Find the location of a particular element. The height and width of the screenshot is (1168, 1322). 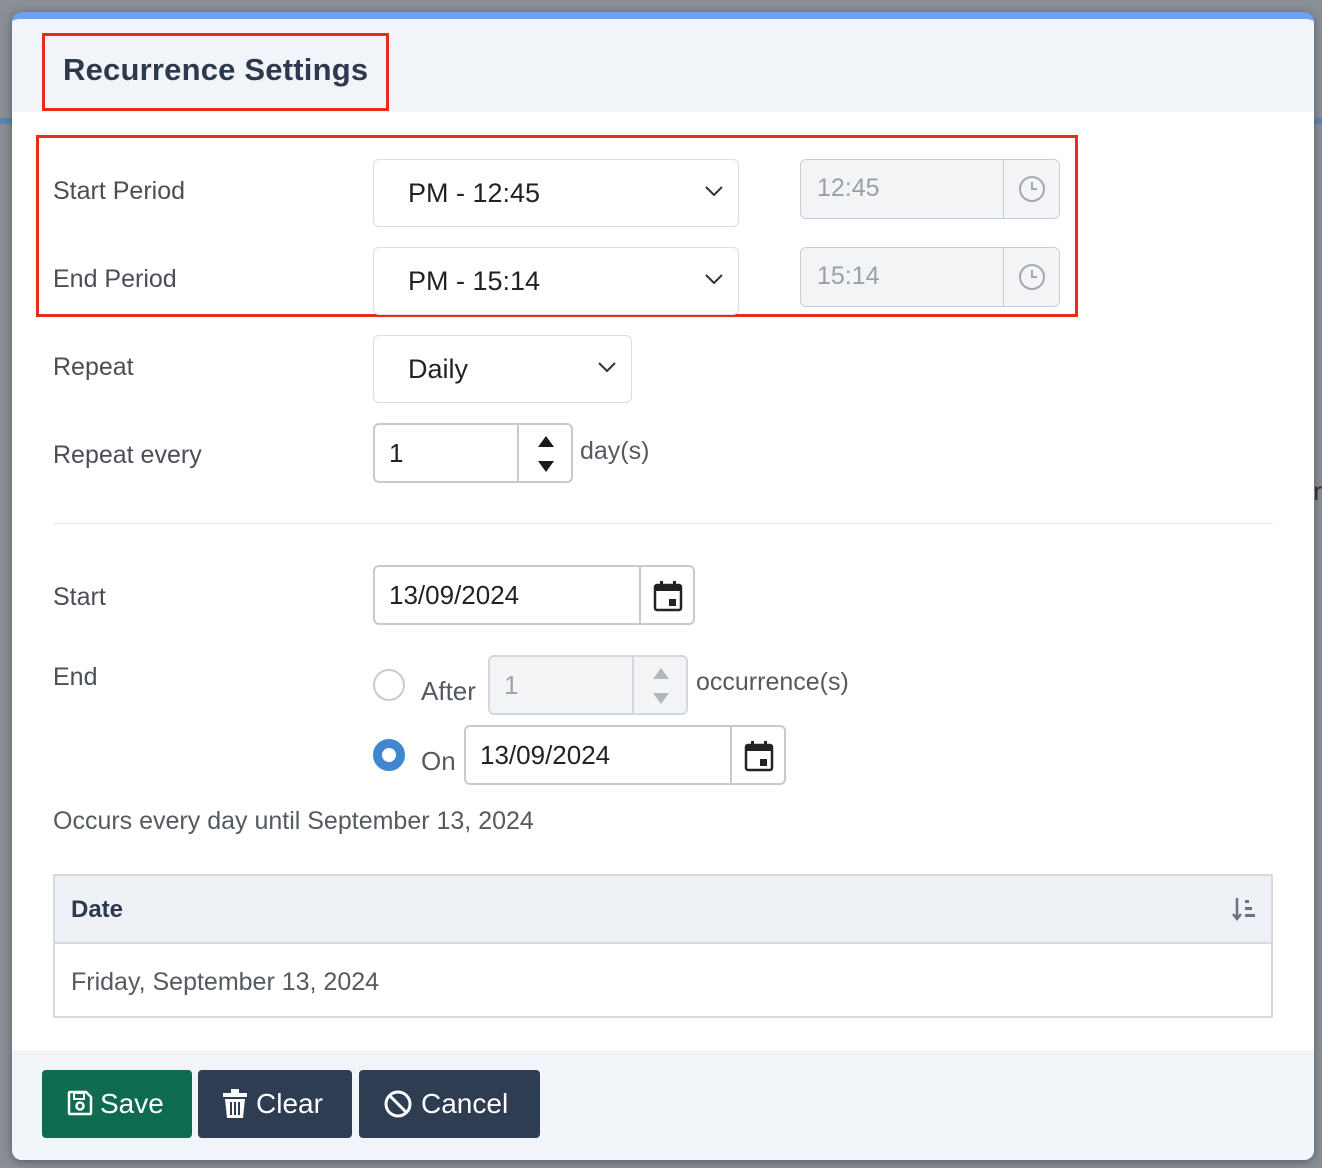

background-letter: r is located at coordinates (1317, 491).